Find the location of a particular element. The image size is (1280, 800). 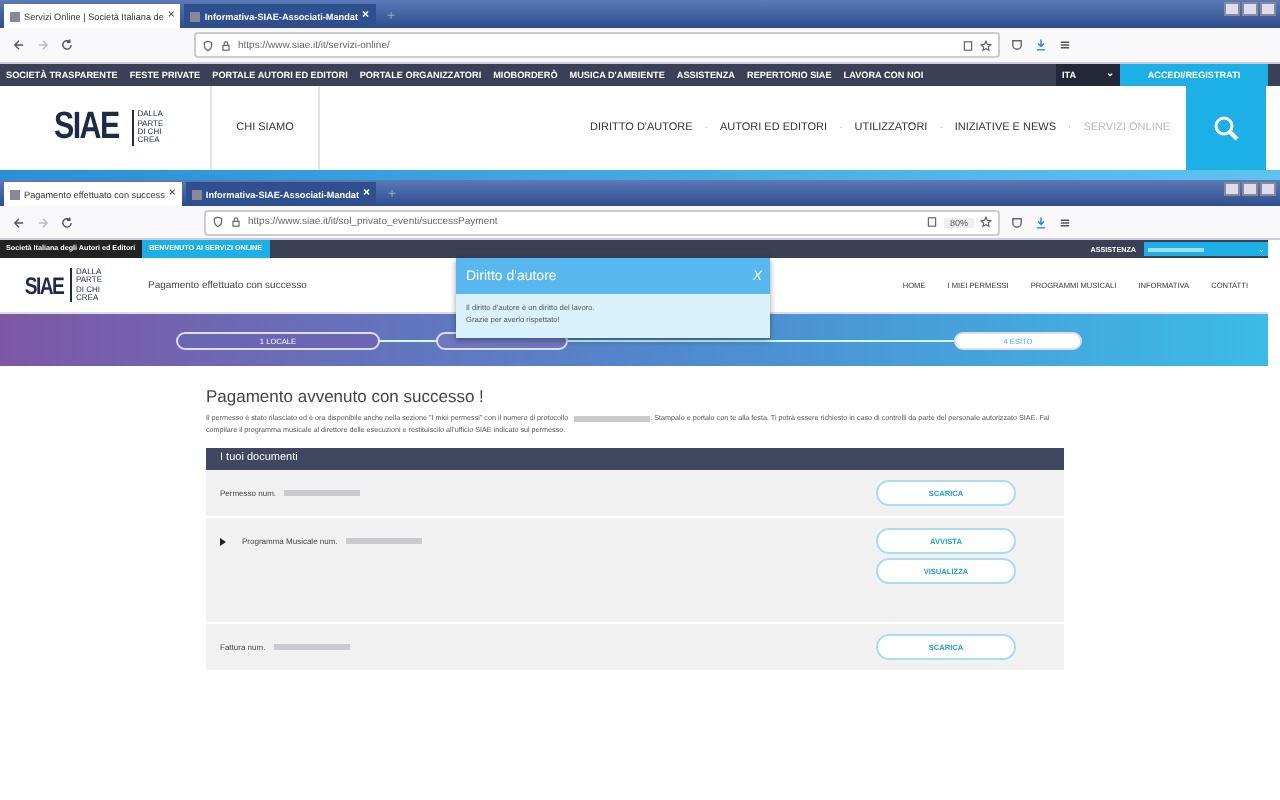

search-icon is located at coordinates (1226, 128).